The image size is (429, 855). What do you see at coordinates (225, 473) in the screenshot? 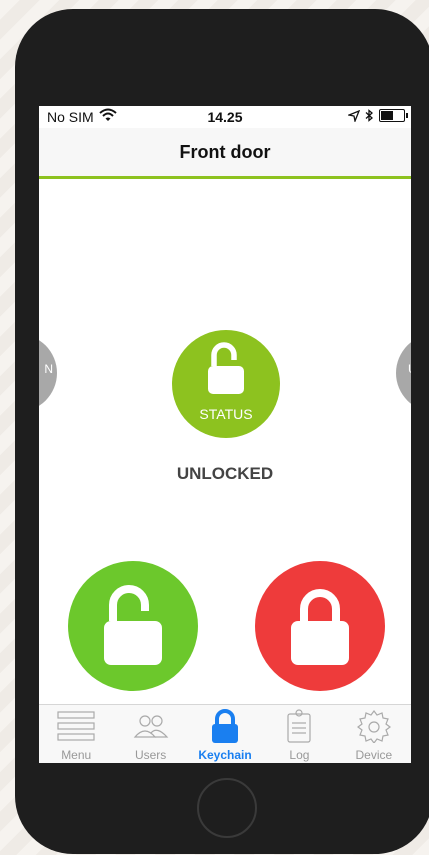
I see `lock-state-text: UNLOCKED` at bounding box center [225, 473].